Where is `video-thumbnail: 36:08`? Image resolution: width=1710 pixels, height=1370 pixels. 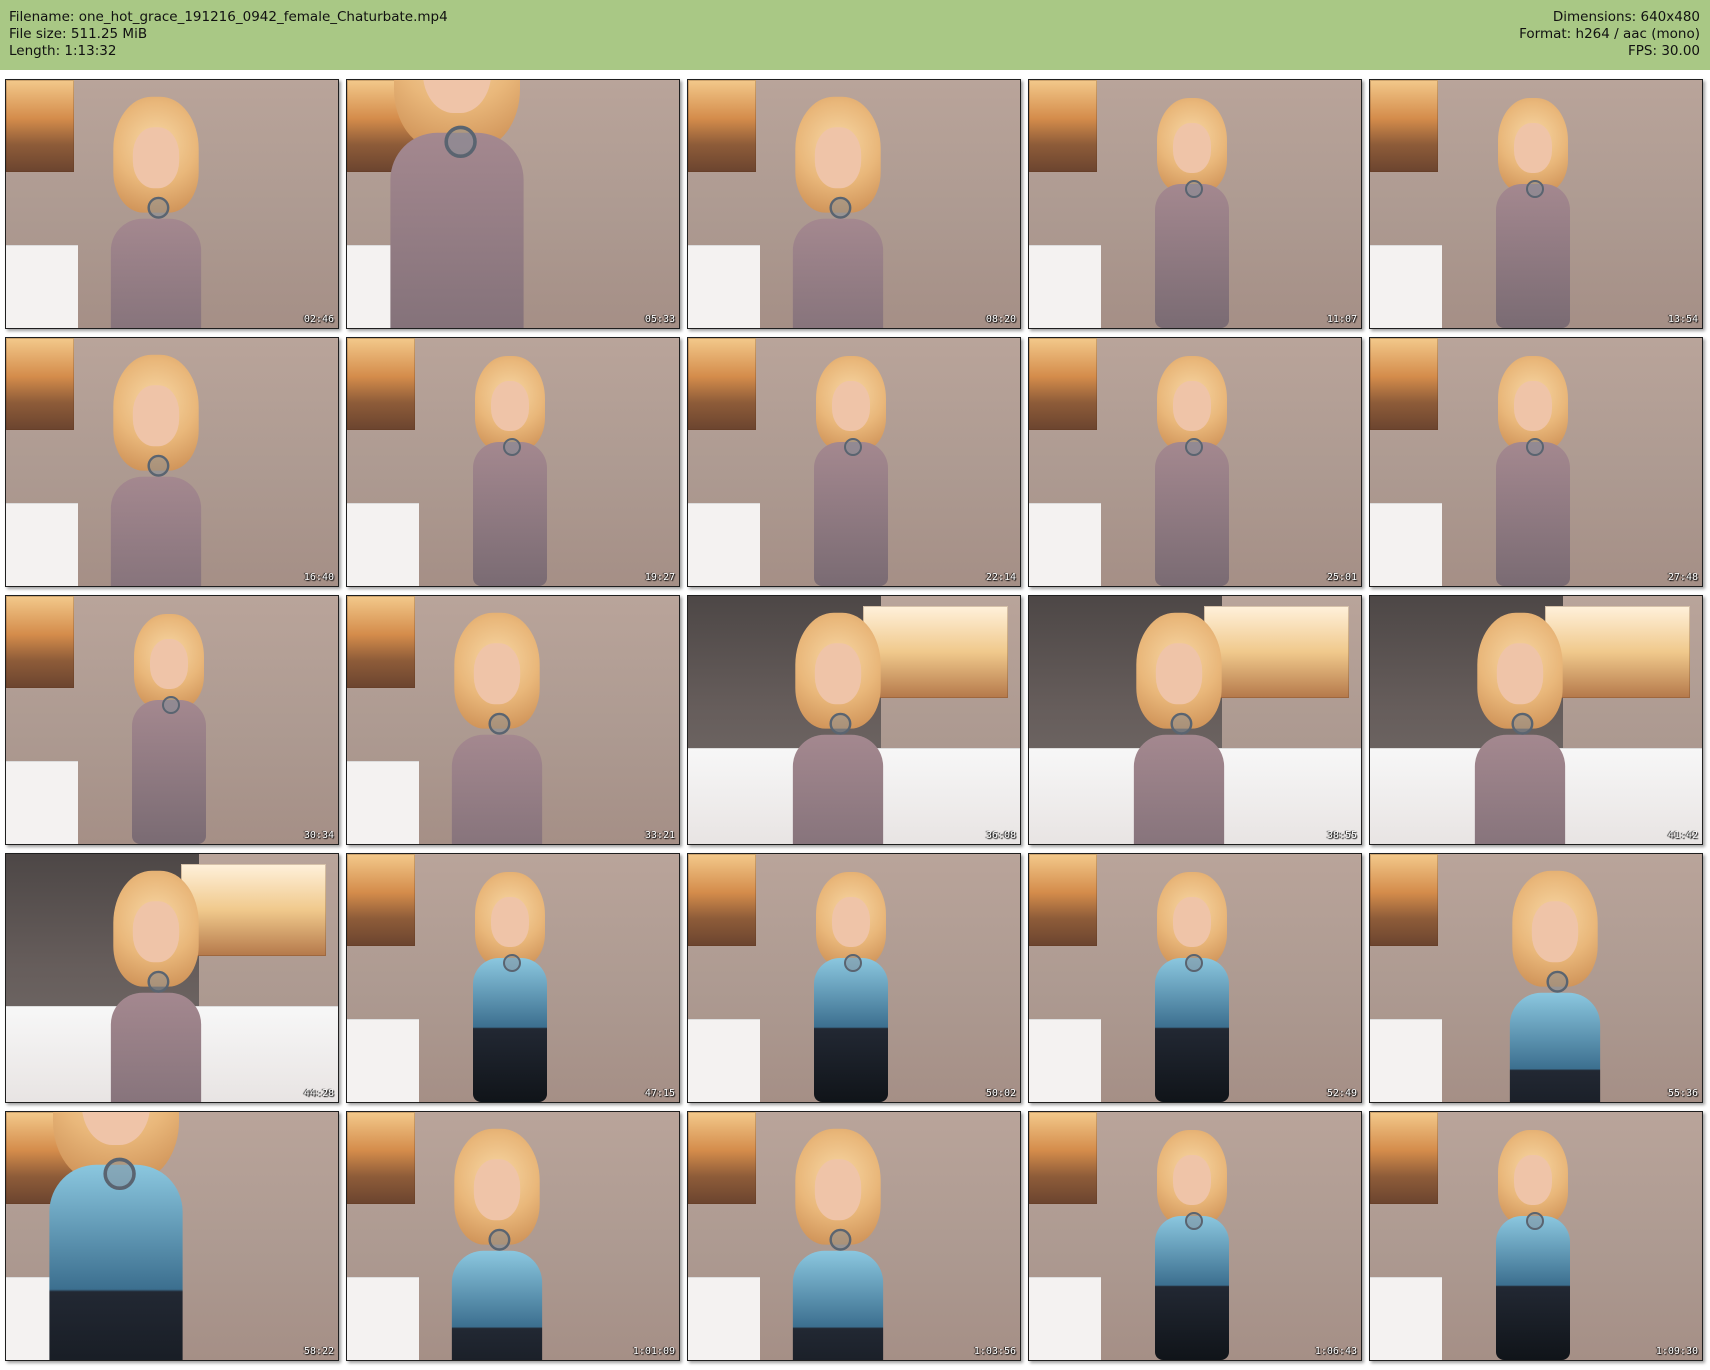
video-thumbnail: 36:08 is located at coordinates (854, 720).